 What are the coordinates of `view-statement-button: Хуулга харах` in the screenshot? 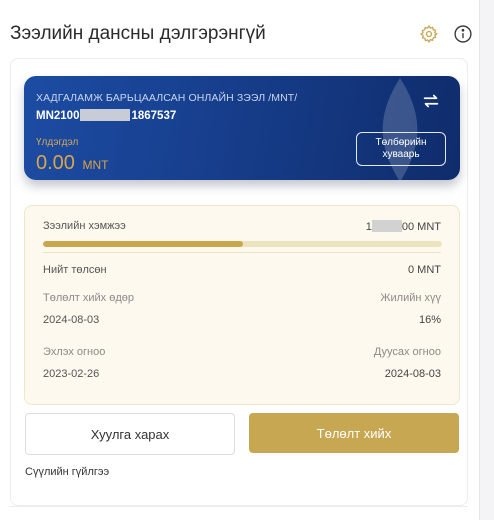 It's located at (130, 434).